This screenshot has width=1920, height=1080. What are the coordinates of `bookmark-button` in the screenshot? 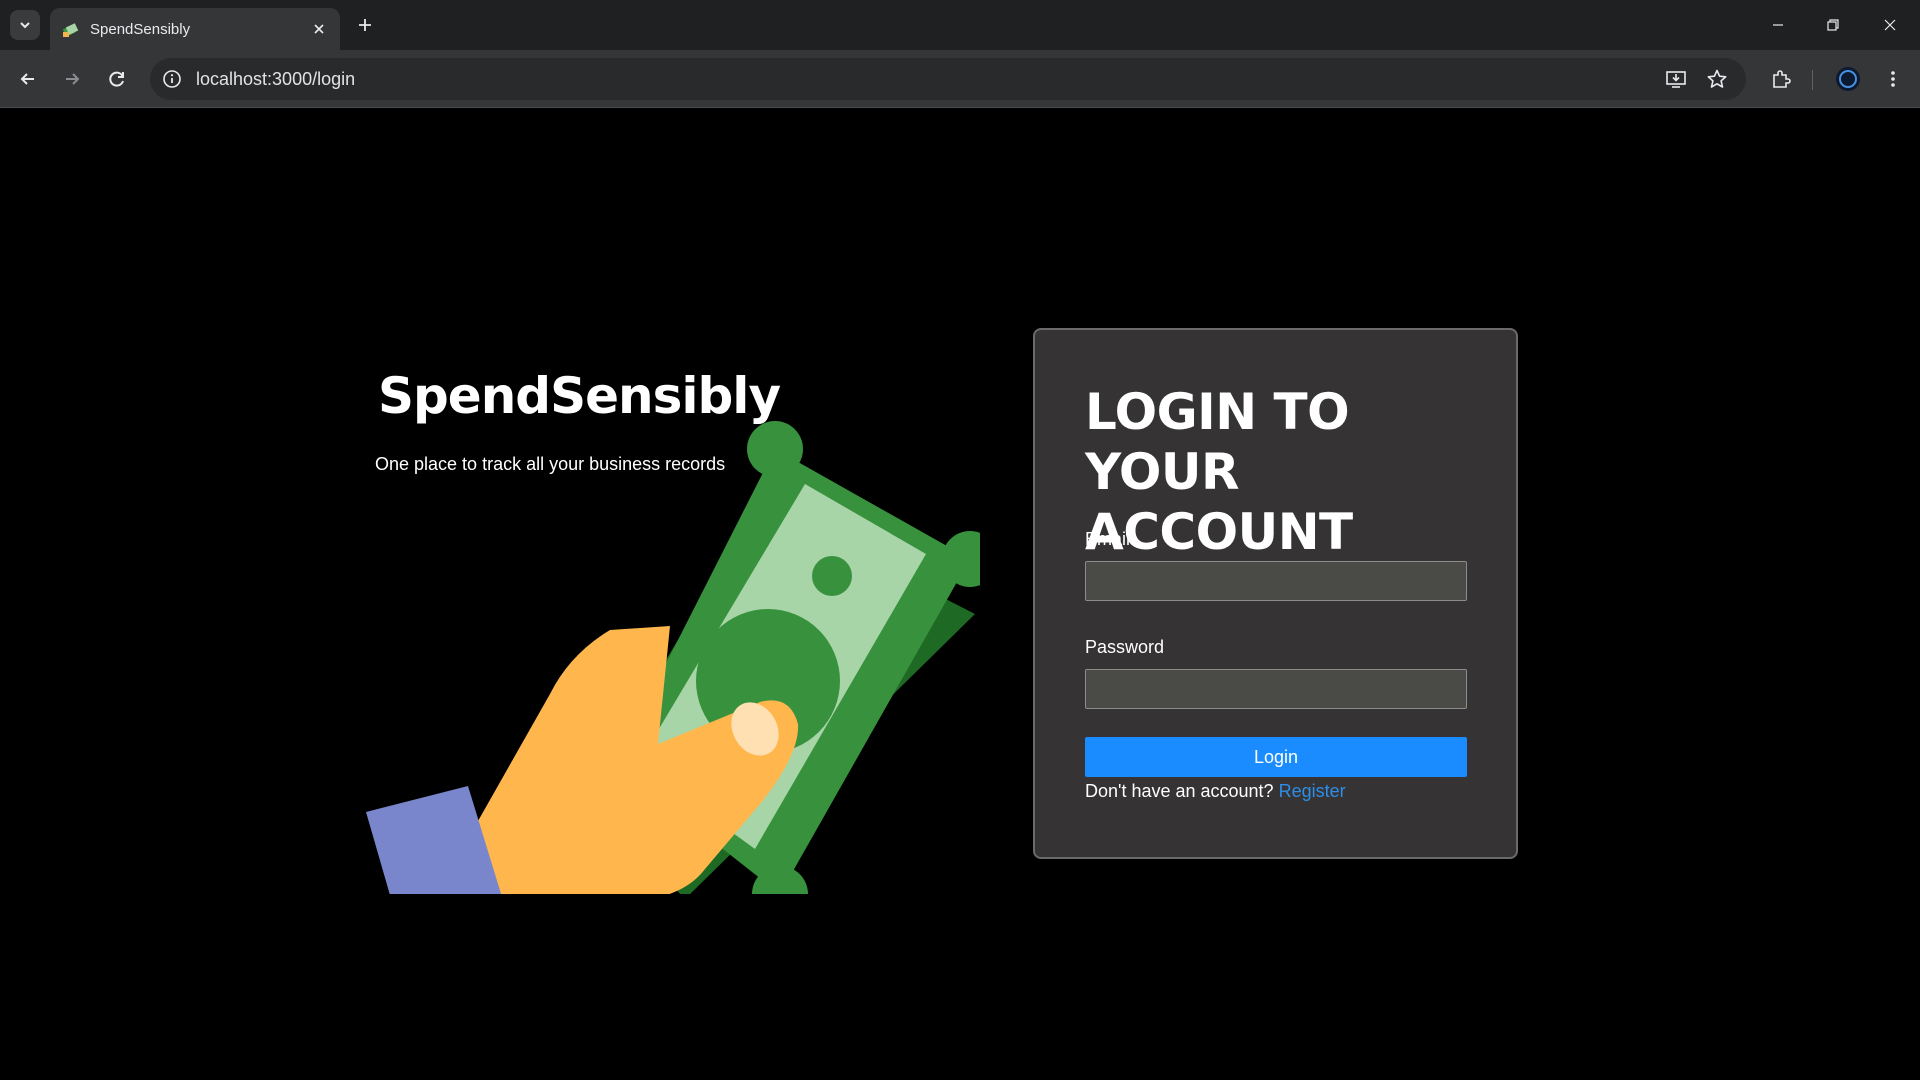 It's located at (1717, 79).